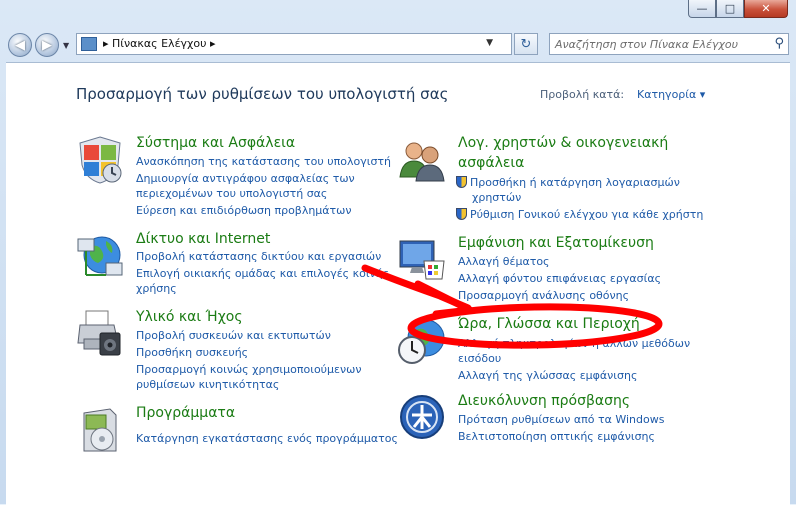 Image resolution: width=796 pixels, height=505 pixels. I want to click on link-change-keyboards: Αλλαγή πληκτρολογίων ή άλλων μεθόδων, so click(574, 344).